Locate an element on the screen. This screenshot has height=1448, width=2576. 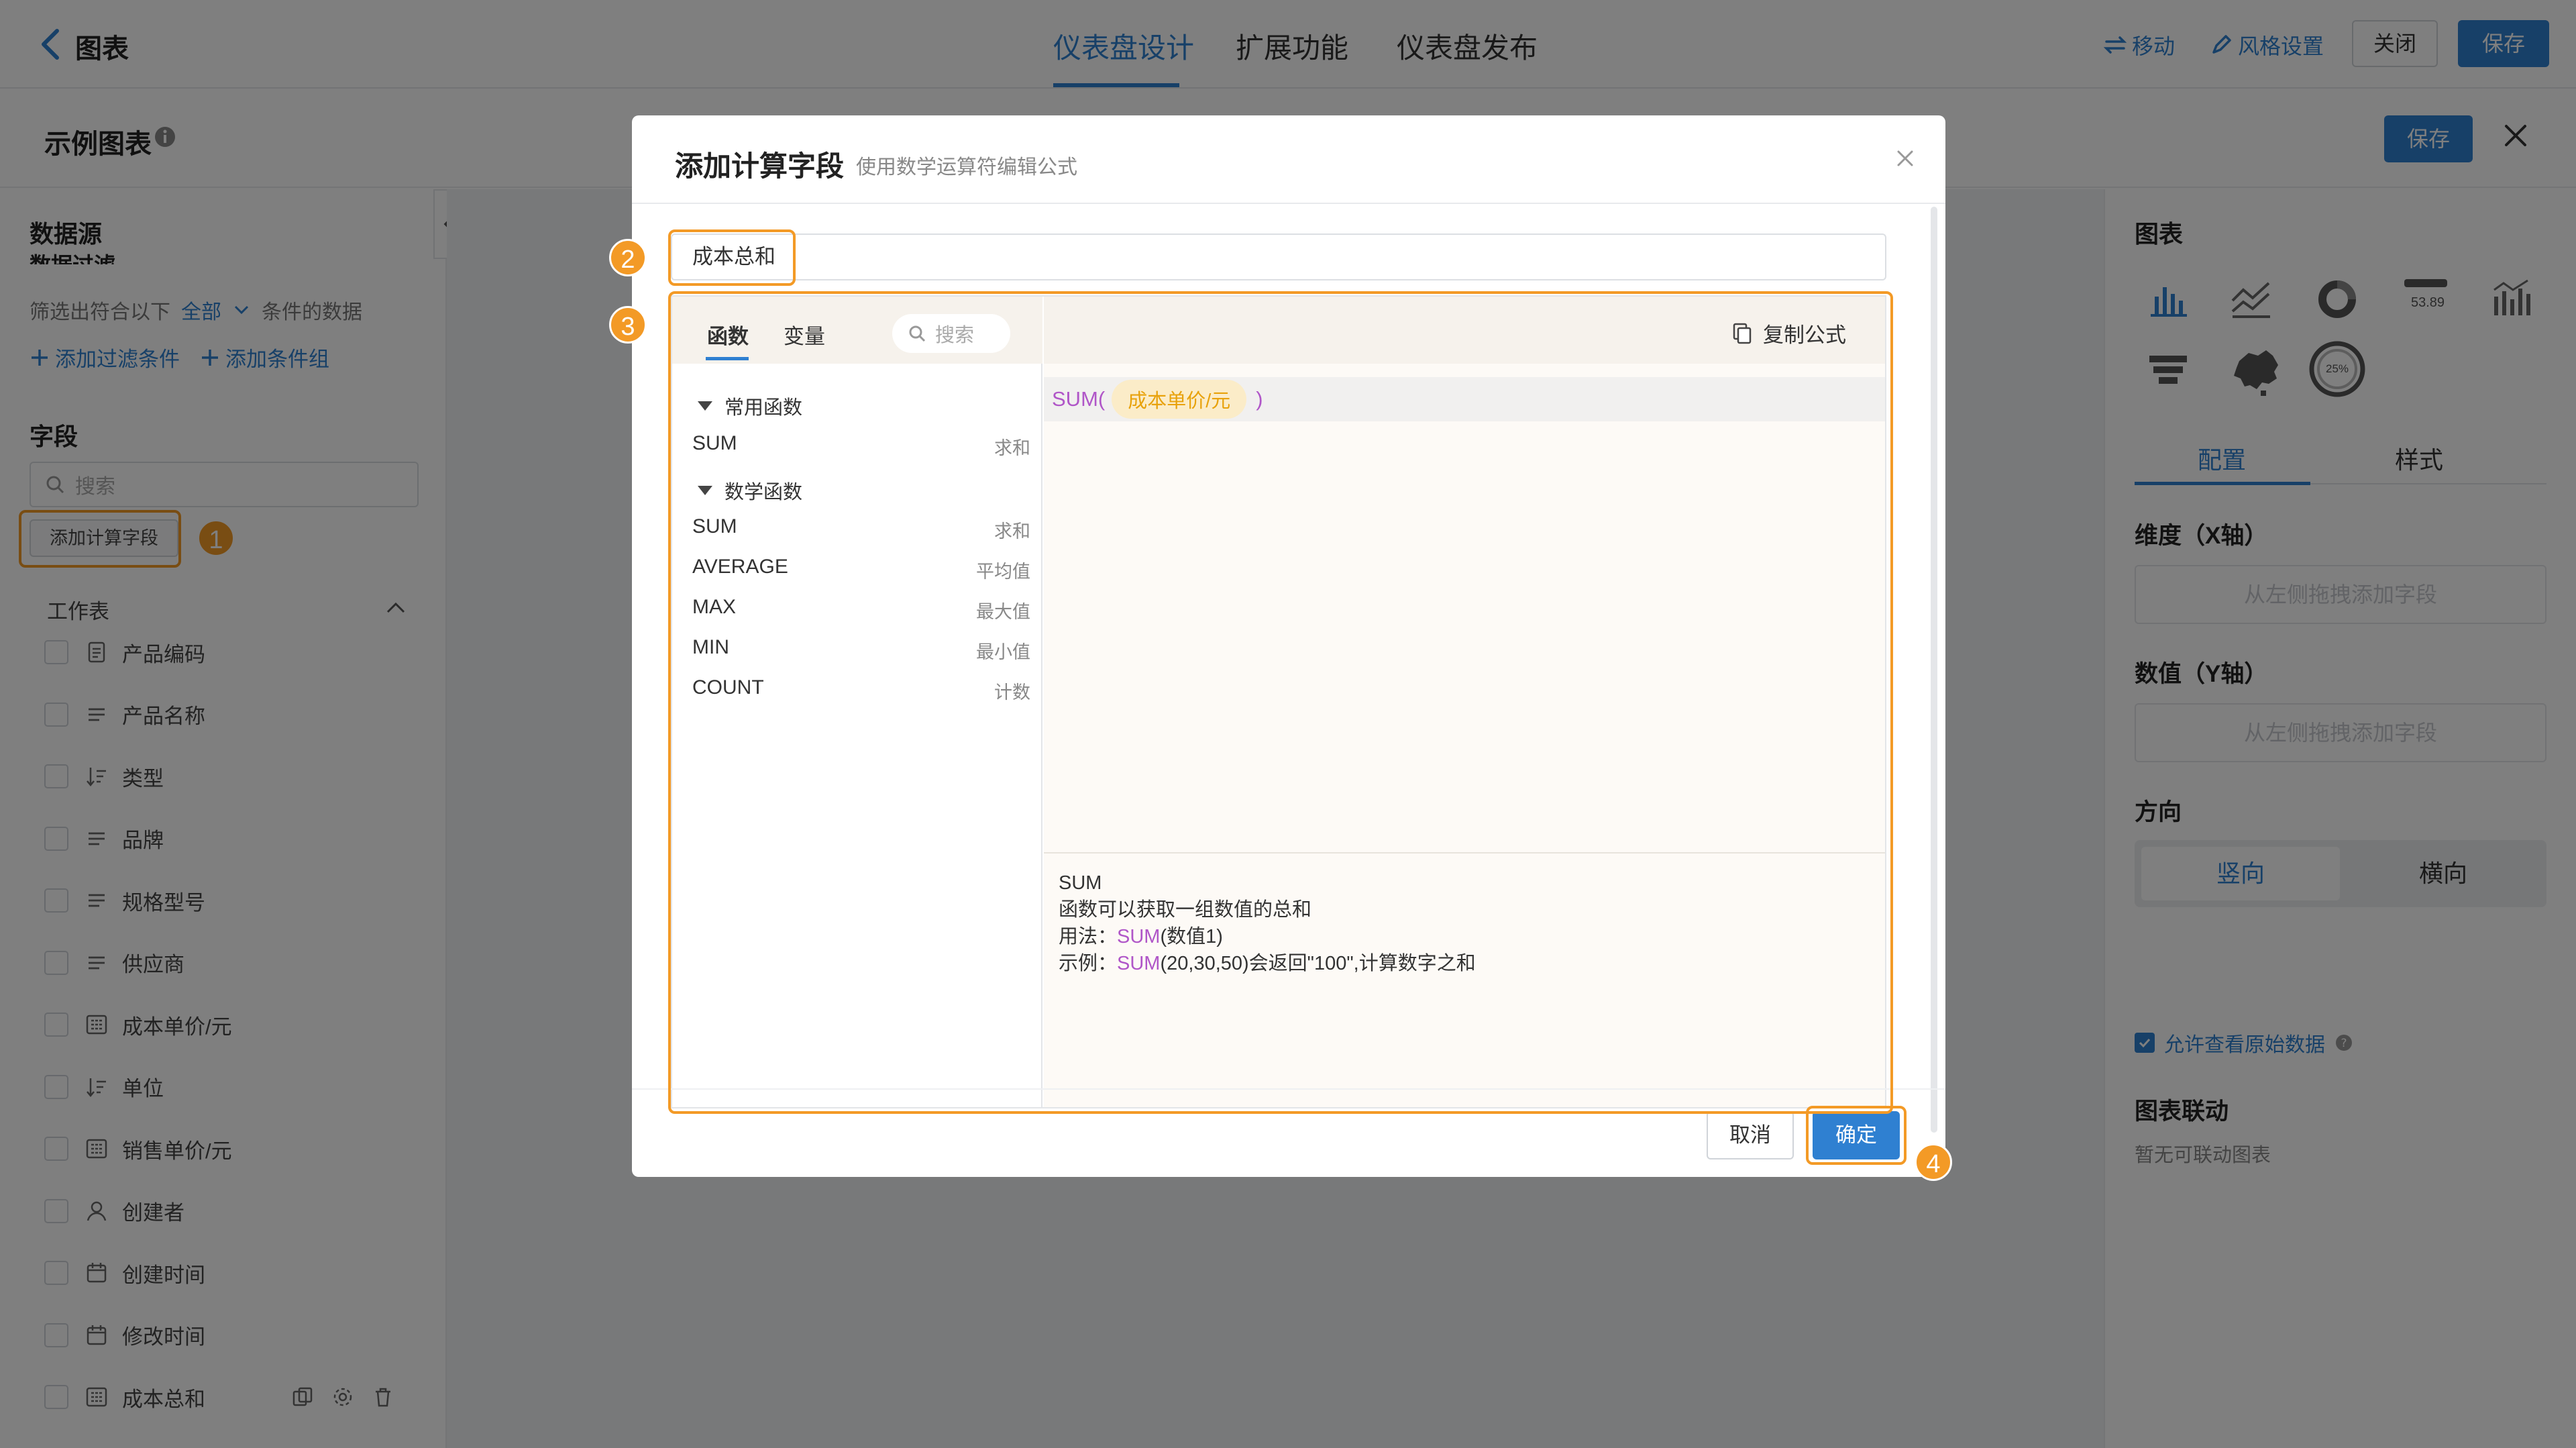
close-icon is located at coordinates (1905, 158).